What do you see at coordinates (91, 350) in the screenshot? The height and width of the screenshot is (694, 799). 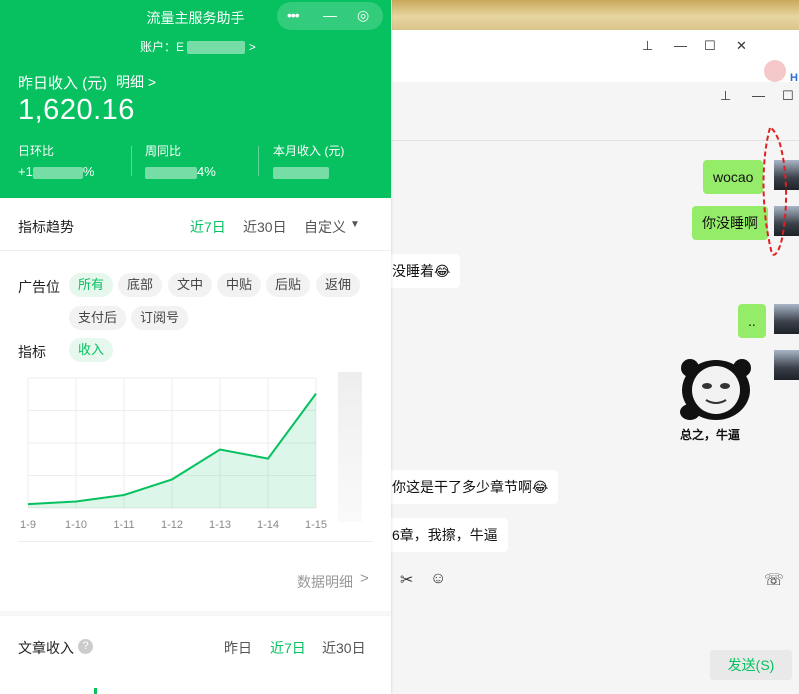 I see `chip-metric-income: 收入` at bounding box center [91, 350].